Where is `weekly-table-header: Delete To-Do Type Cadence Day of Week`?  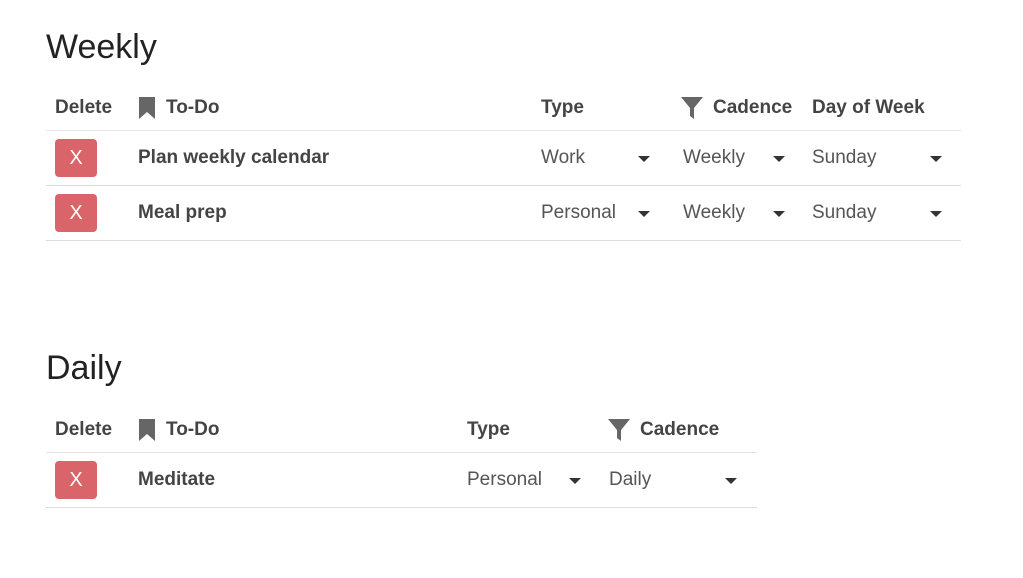 weekly-table-header: Delete To-Do Type Cadence Day of Week is located at coordinates (503, 108).